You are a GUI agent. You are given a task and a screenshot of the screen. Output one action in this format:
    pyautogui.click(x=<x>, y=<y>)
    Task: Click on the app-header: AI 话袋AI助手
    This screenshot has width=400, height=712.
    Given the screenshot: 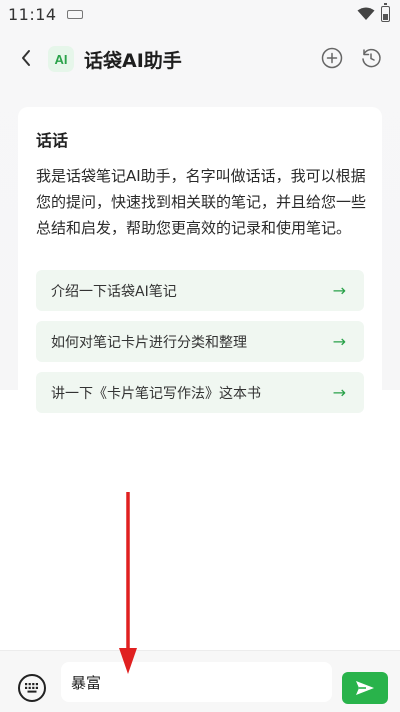 What is the action you would take?
    pyautogui.click(x=200, y=58)
    